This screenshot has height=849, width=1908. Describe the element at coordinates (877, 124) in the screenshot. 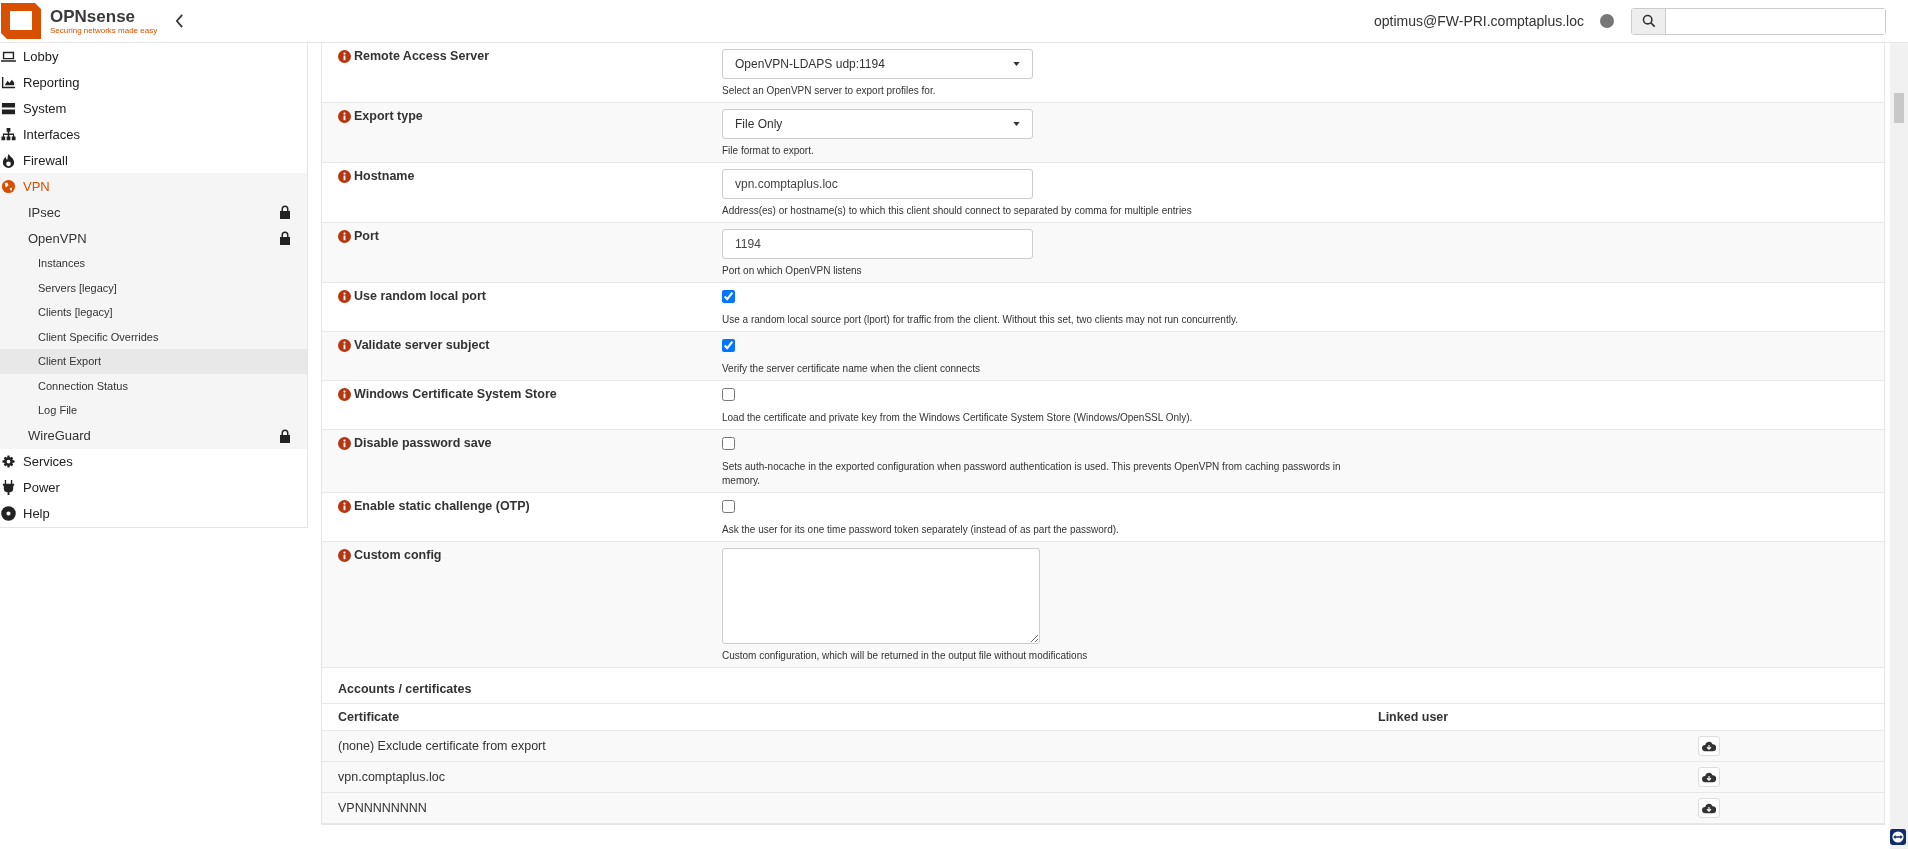

I see `dropdown: File Only` at that location.